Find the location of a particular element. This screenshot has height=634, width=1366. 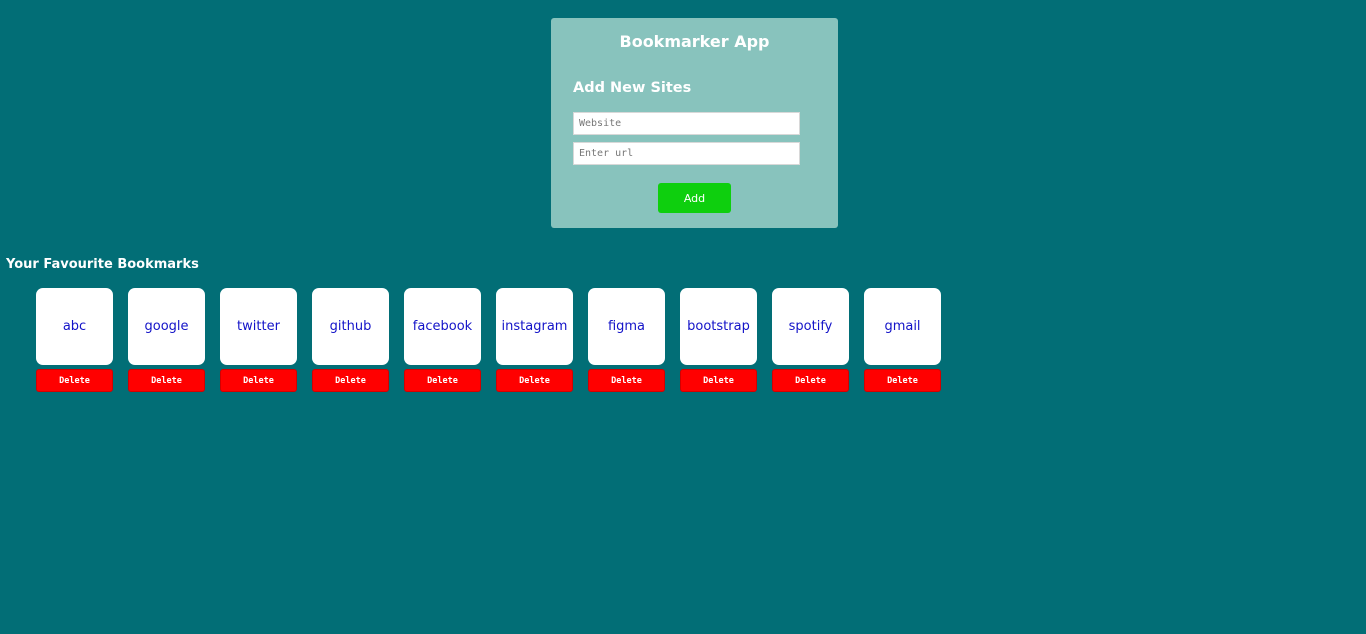

add-site-card: Bookmarker App Add New Sites Add is located at coordinates (694, 123).